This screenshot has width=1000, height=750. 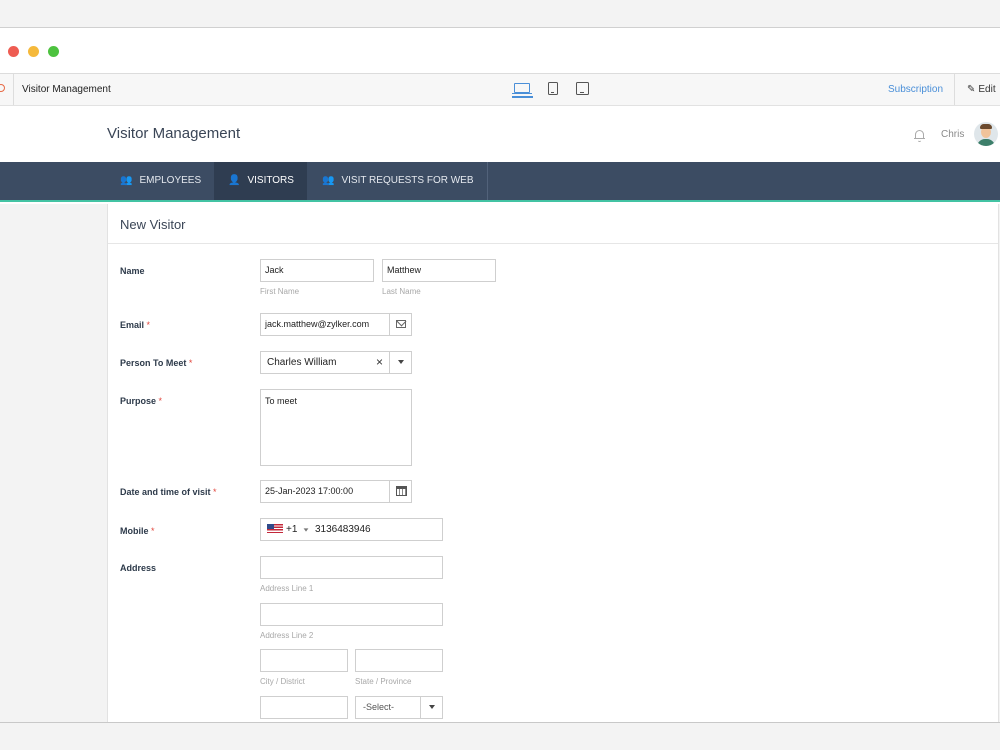 I want to click on tab-visitors: 👤 VISITORS, so click(x=260, y=181).